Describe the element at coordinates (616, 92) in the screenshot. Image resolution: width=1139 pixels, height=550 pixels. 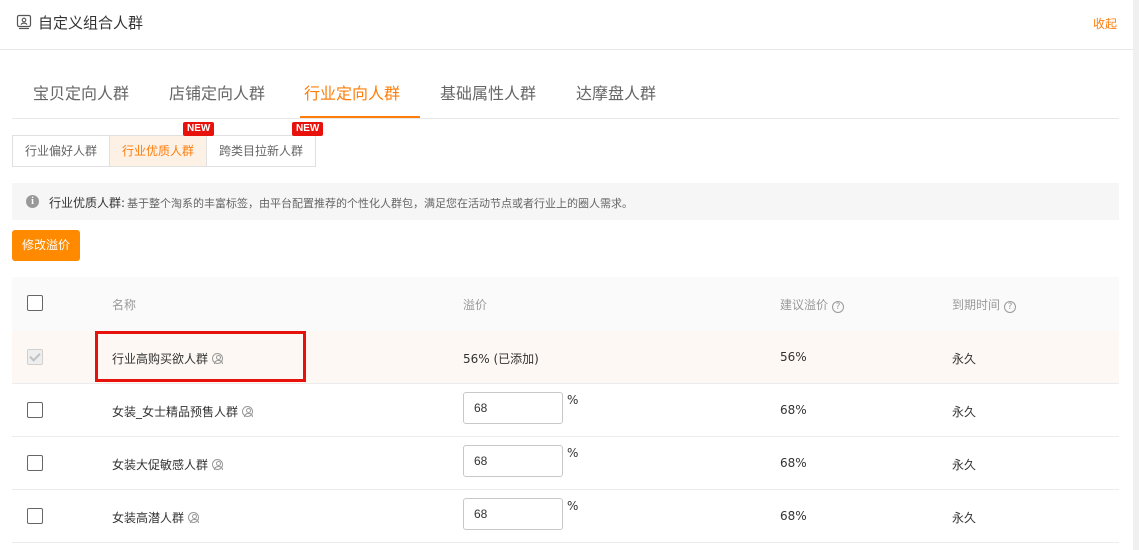
I see `tab-damopan-crowd: 达摩盘人群` at that location.